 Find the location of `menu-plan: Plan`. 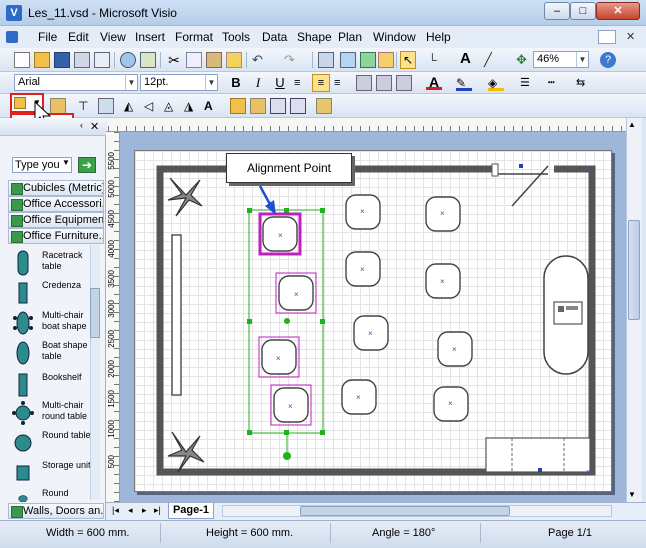

menu-plan: Plan is located at coordinates (350, 37).